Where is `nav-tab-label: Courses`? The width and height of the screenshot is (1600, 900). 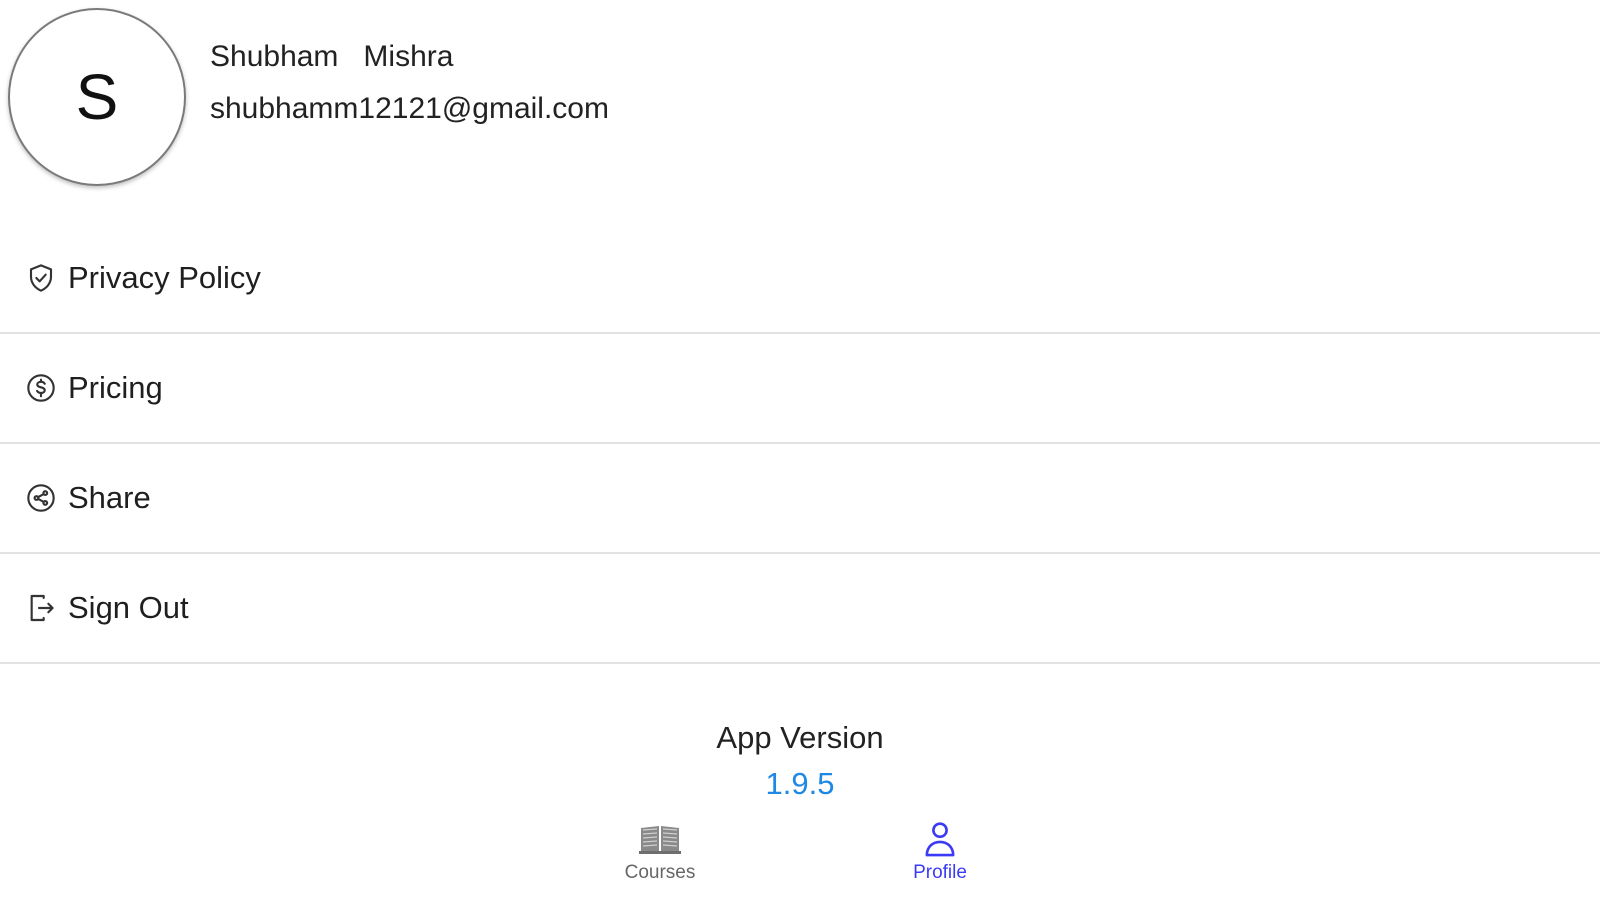
nav-tab-label: Courses is located at coordinates (660, 872).